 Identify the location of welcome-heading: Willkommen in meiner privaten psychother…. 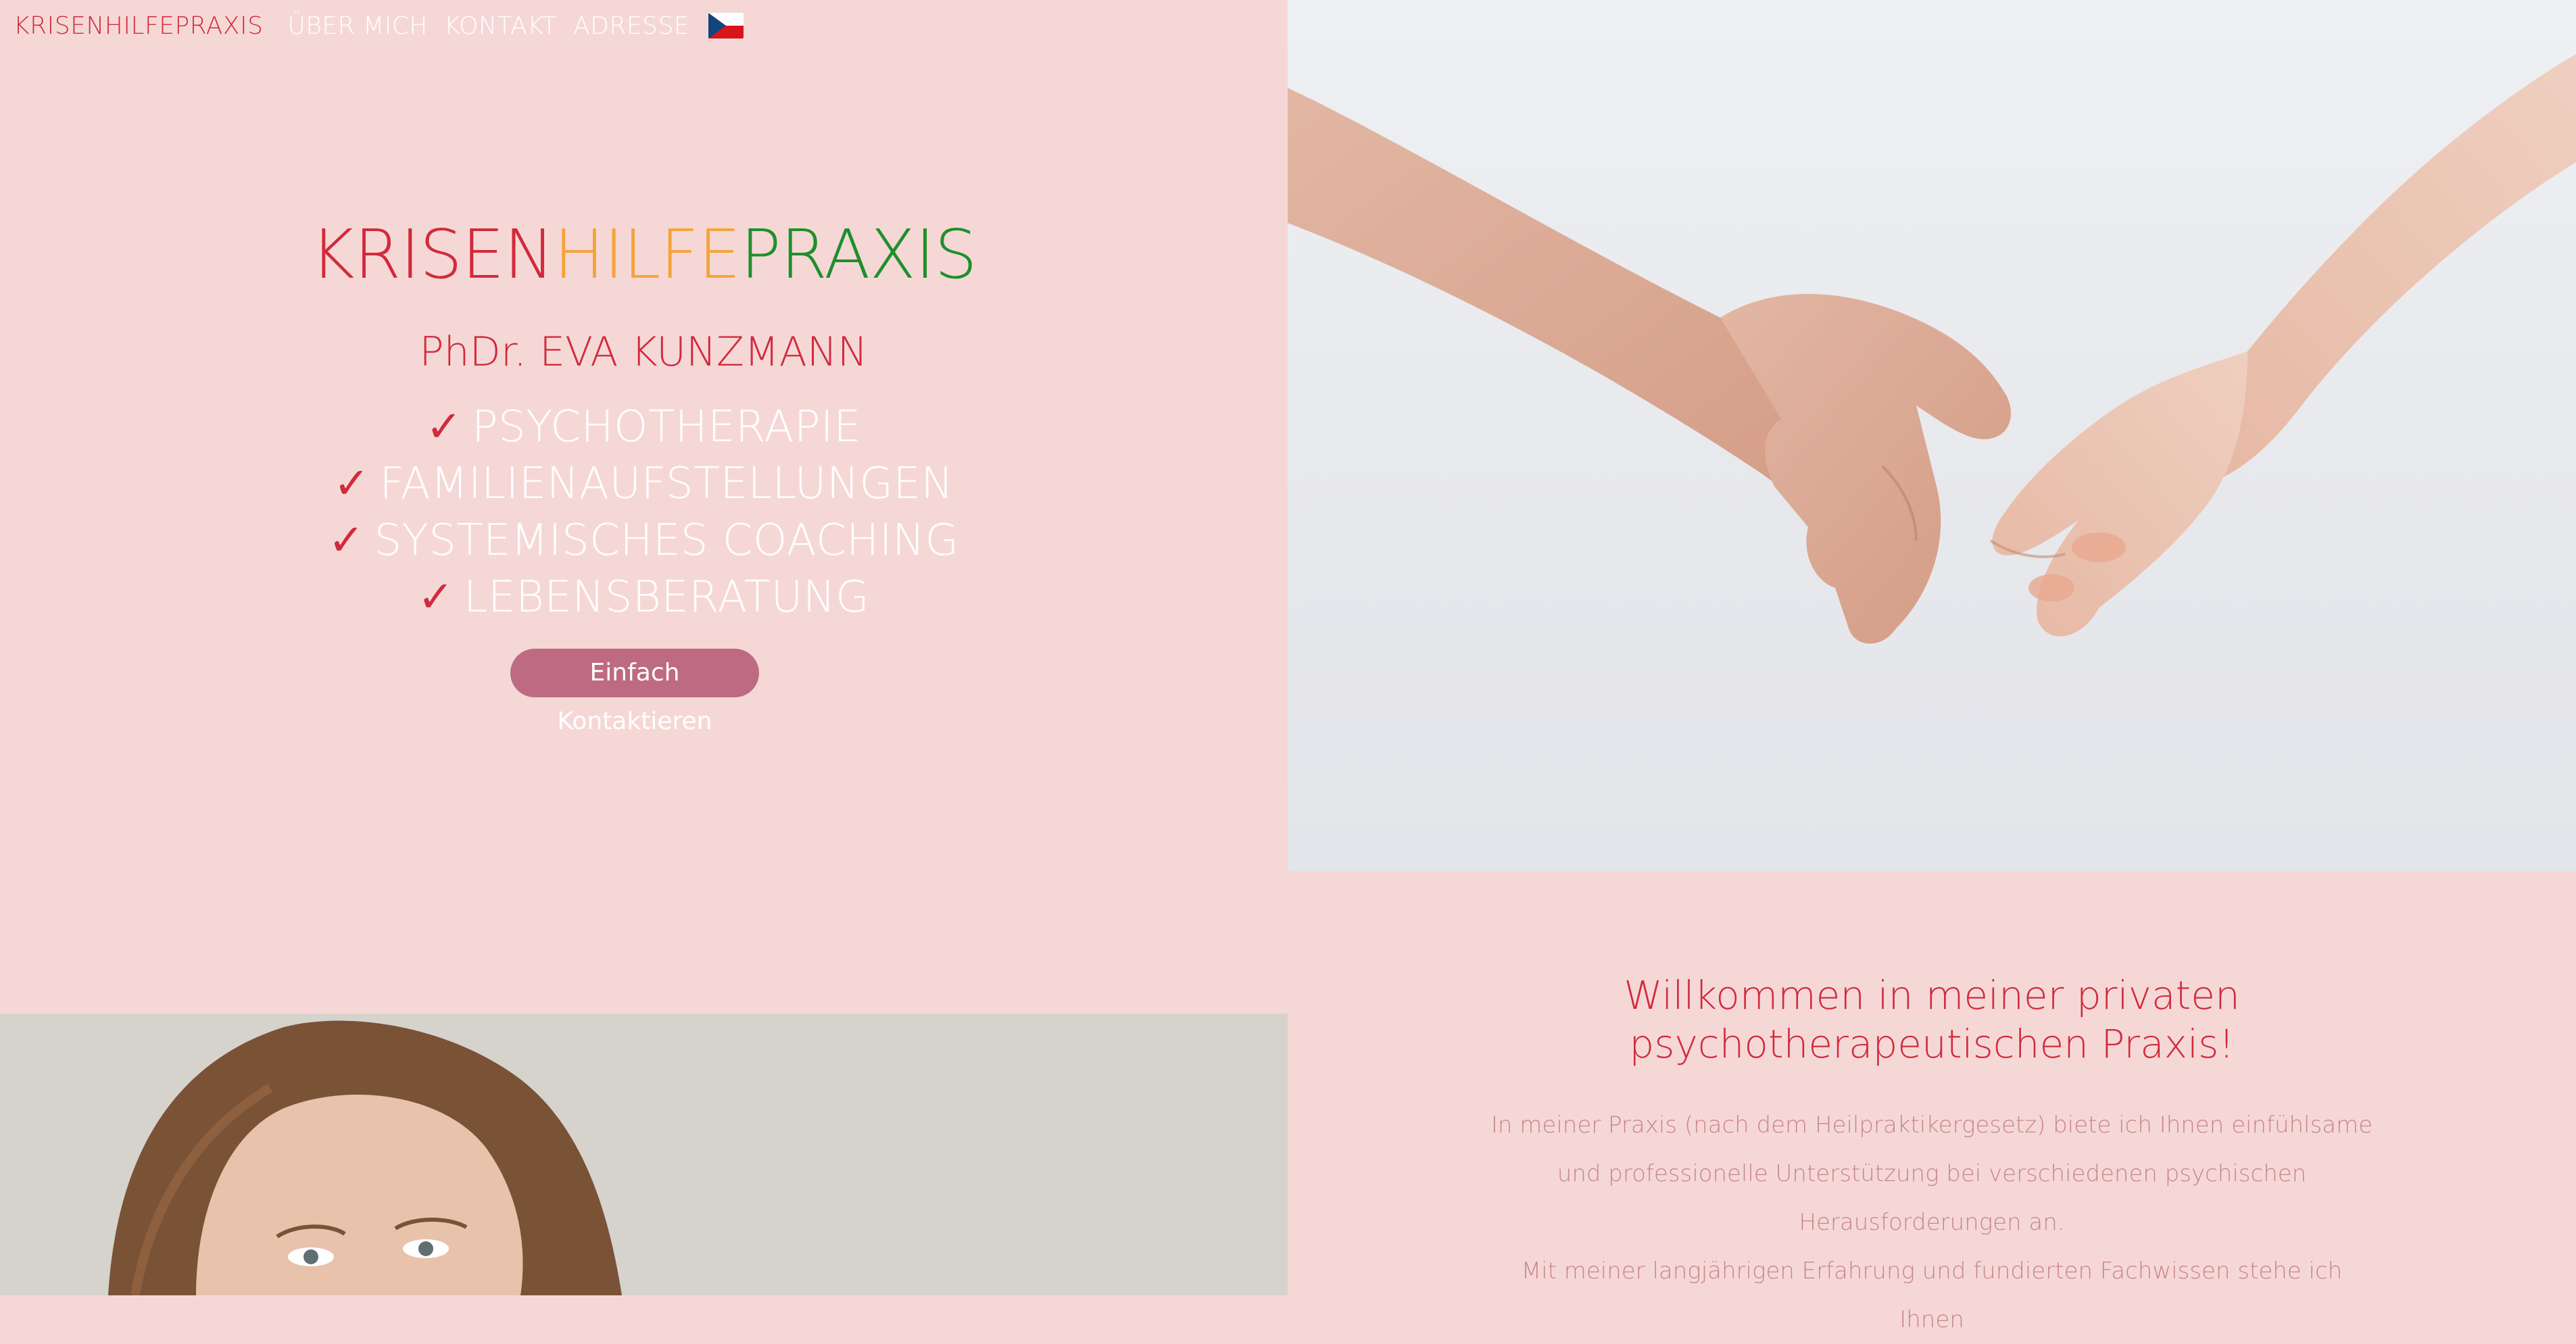
(1932, 1019).